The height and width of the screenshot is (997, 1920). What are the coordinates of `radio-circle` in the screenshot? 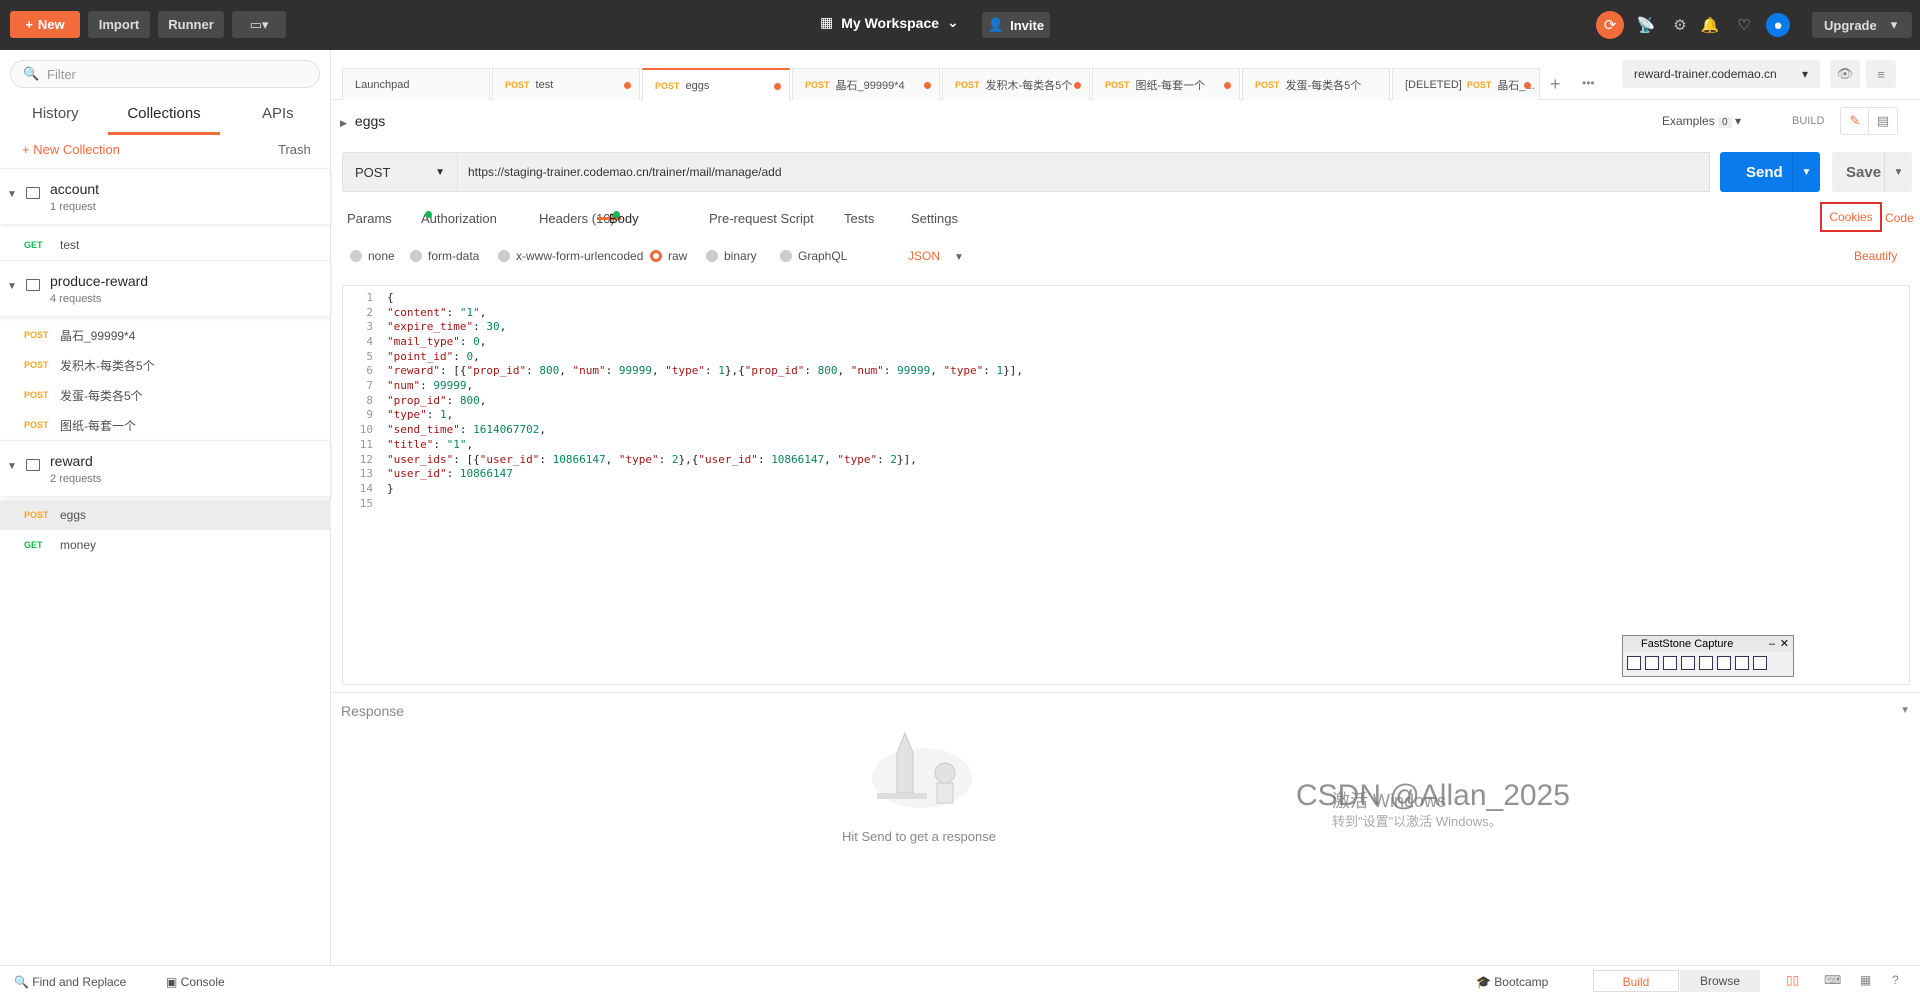 It's located at (786, 256).